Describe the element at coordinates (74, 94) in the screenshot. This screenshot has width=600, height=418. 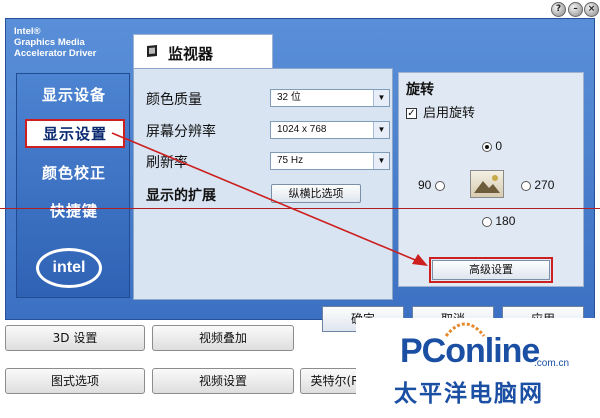
I see `sidebar-item-display-devices: 显示设备` at that location.